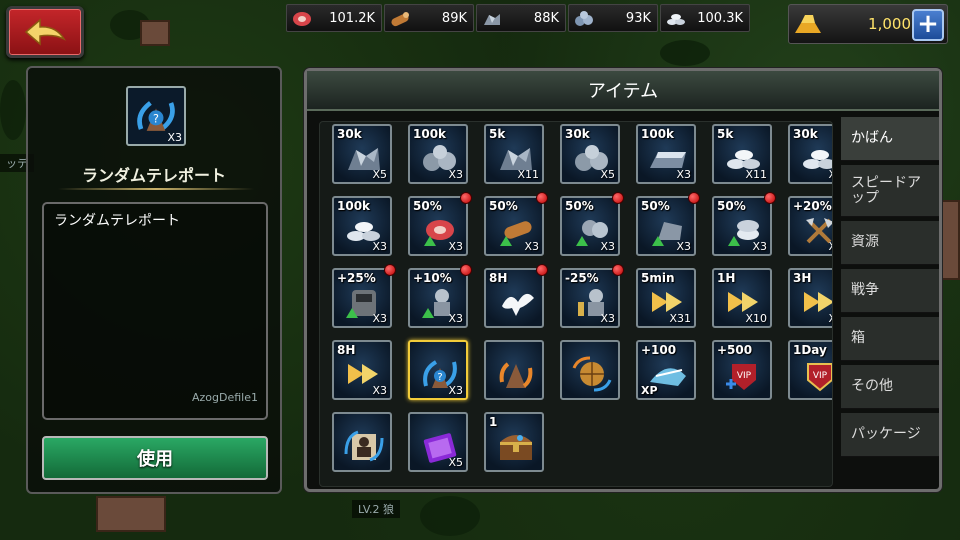  Describe the element at coordinates (518, 304) in the screenshot. I see `peace-dove-icon` at that location.